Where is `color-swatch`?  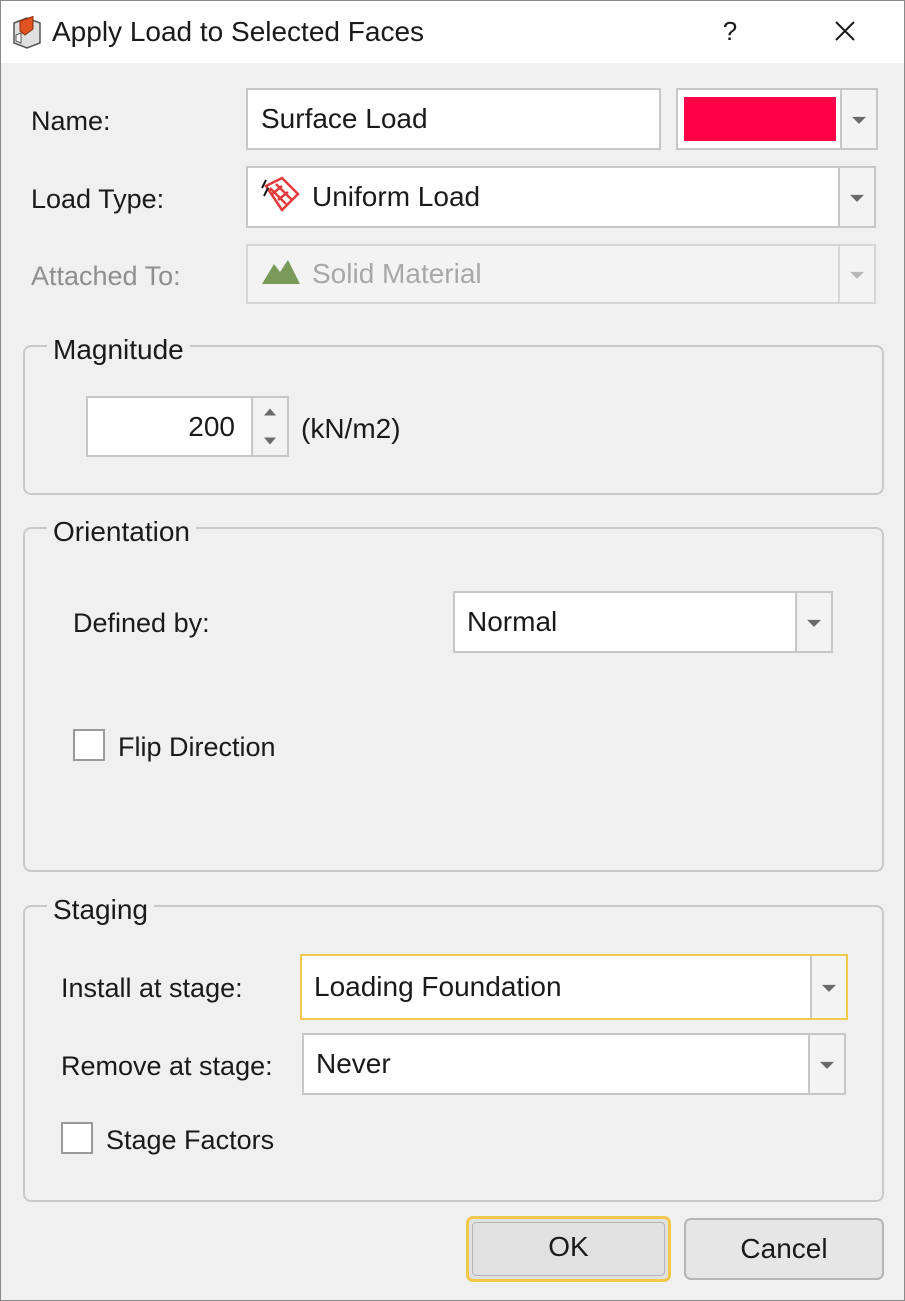
color-swatch is located at coordinates (760, 119).